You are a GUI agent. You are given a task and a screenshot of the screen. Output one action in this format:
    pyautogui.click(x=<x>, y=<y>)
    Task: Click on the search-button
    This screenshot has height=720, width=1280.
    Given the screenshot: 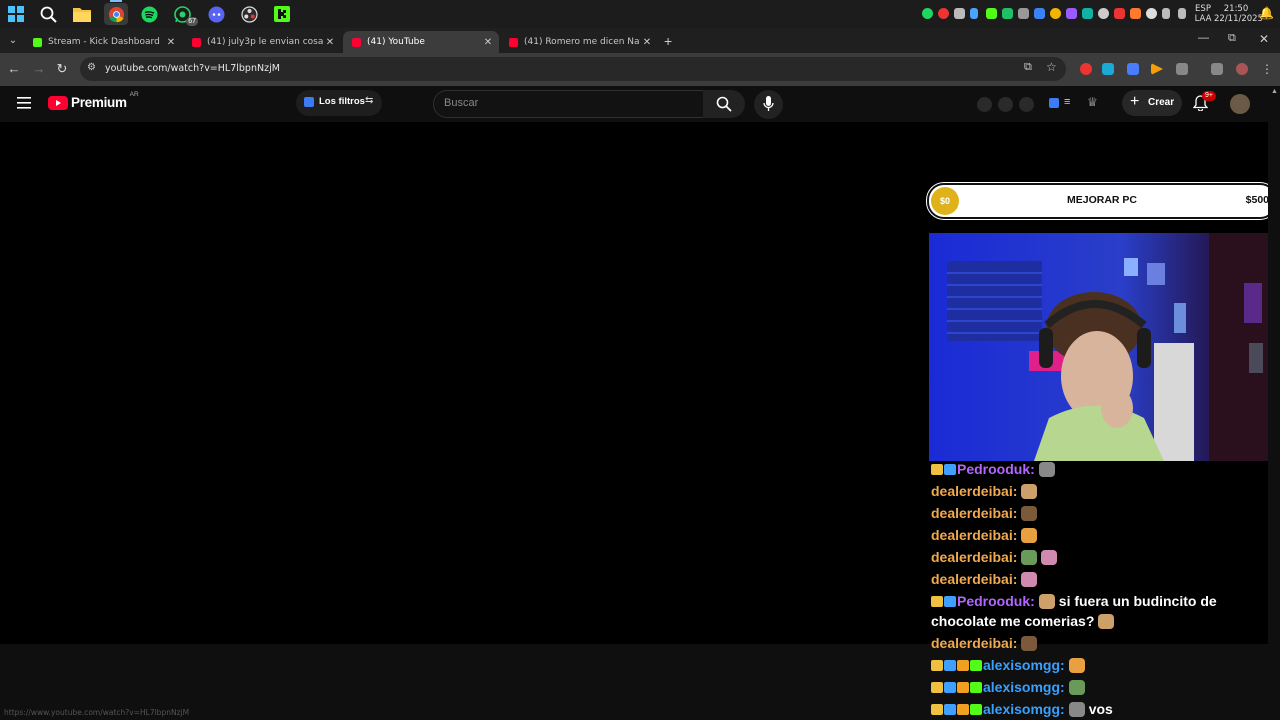 What is the action you would take?
    pyautogui.click(x=724, y=104)
    